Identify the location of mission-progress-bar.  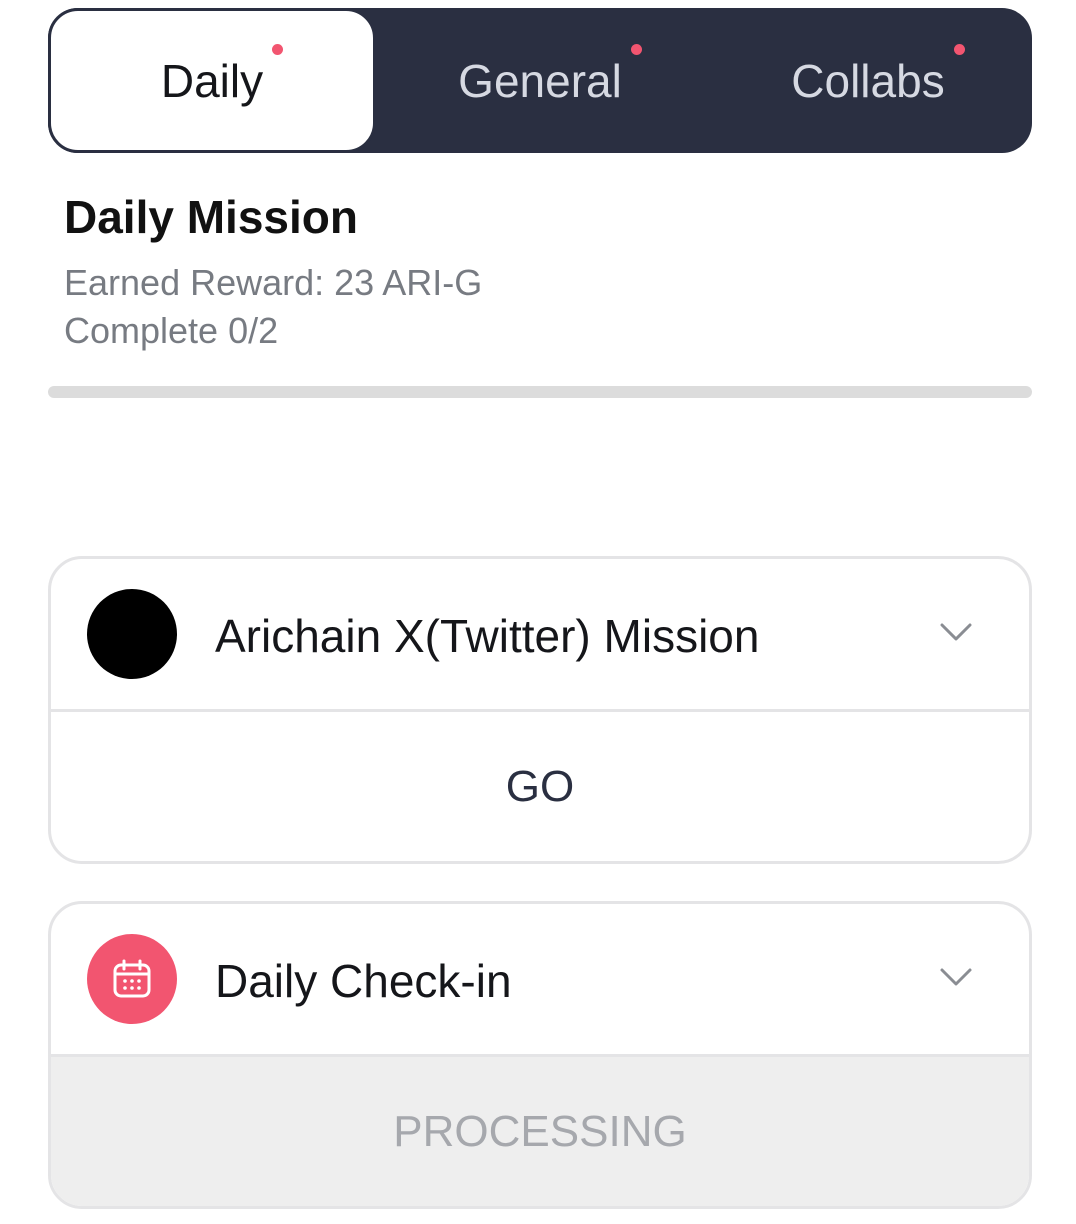
(540, 392).